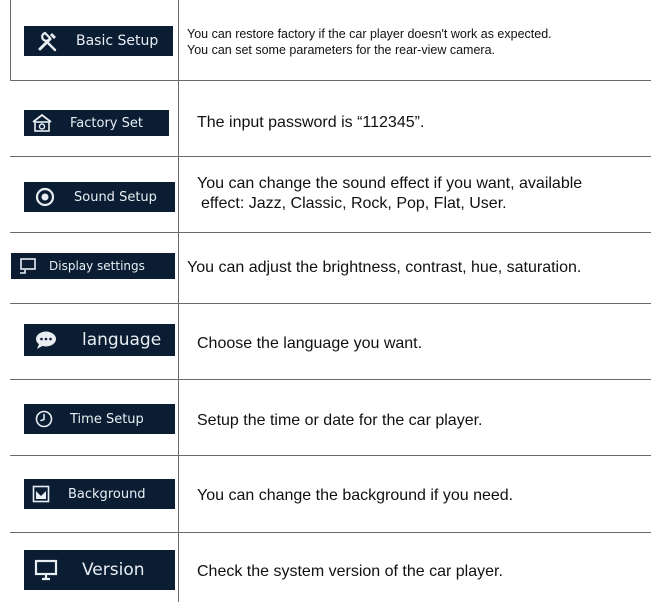  Describe the element at coordinates (97, 266) in the screenshot. I see `display-settings-label: Display settings` at that location.